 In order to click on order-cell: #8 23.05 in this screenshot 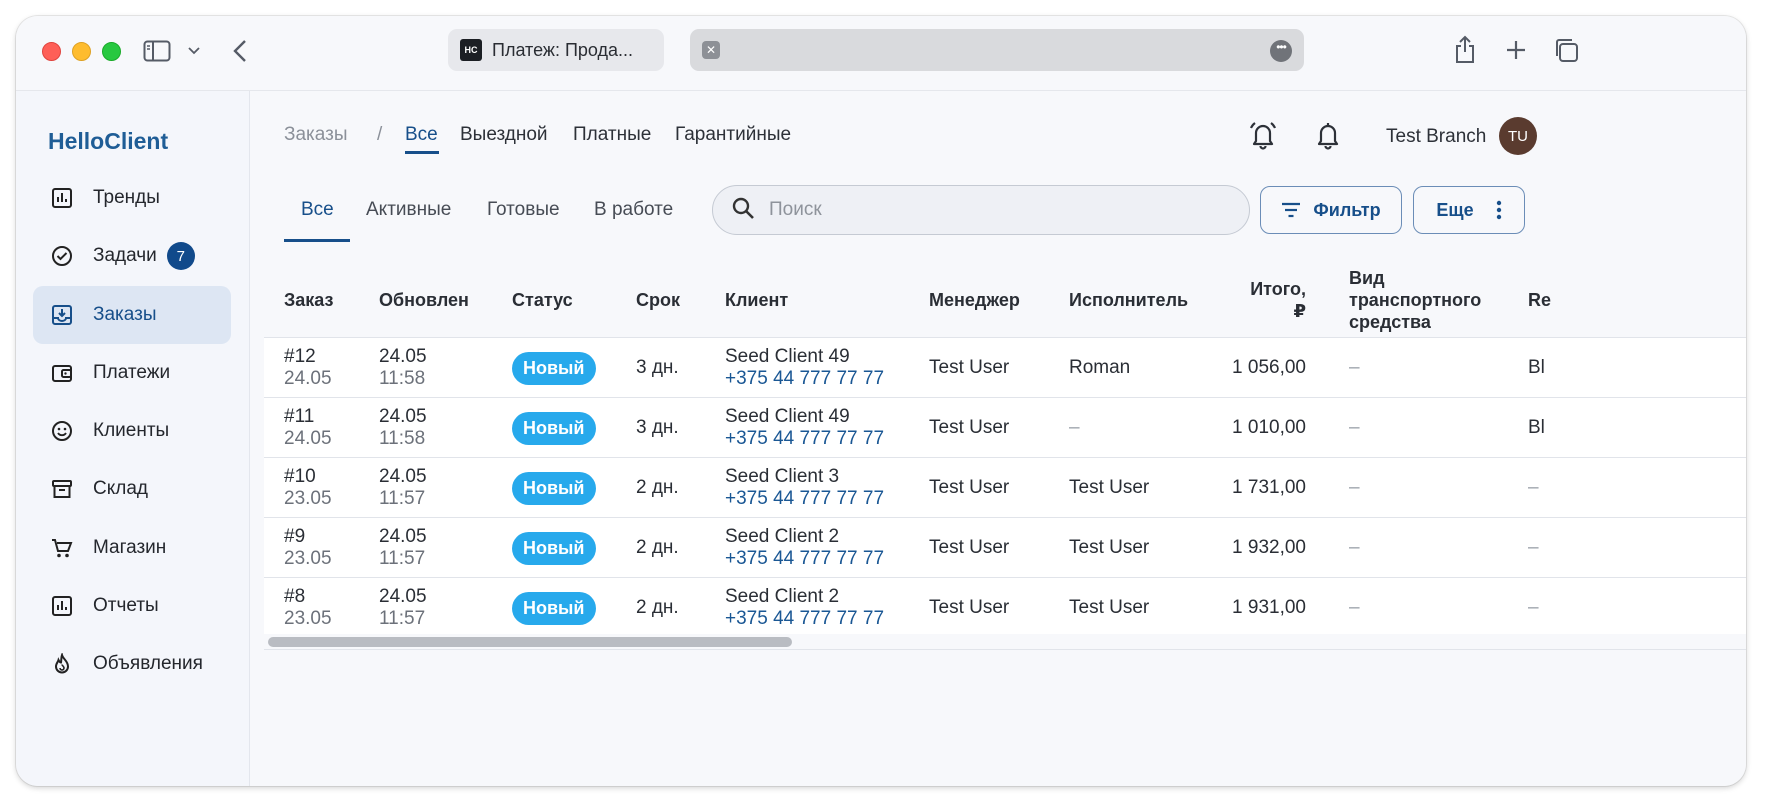, I will do `click(308, 608)`.